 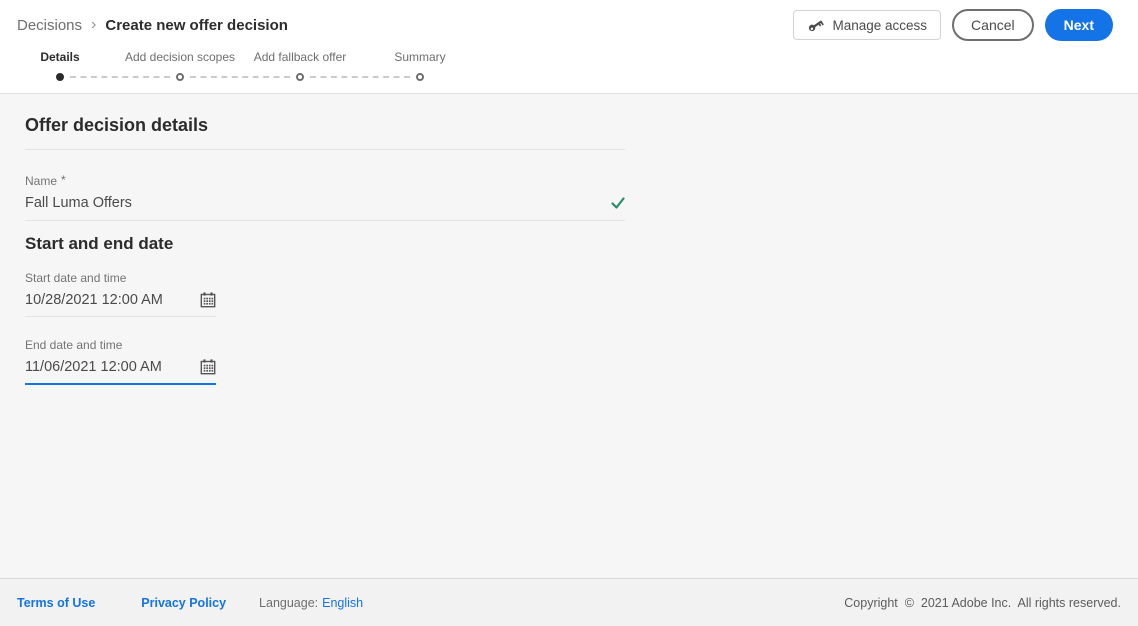 I want to click on step-summary: Summary, so click(x=420, y=65).